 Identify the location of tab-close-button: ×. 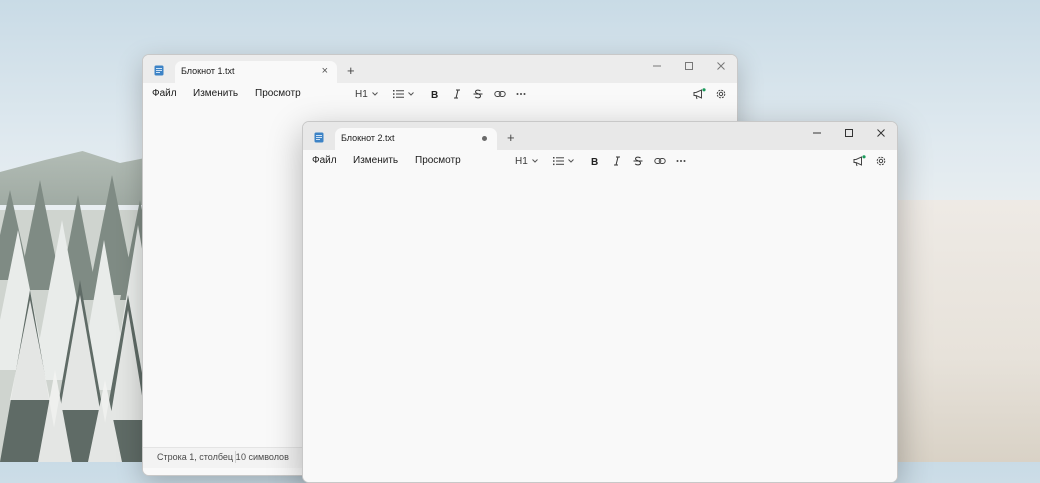
(325, 71).